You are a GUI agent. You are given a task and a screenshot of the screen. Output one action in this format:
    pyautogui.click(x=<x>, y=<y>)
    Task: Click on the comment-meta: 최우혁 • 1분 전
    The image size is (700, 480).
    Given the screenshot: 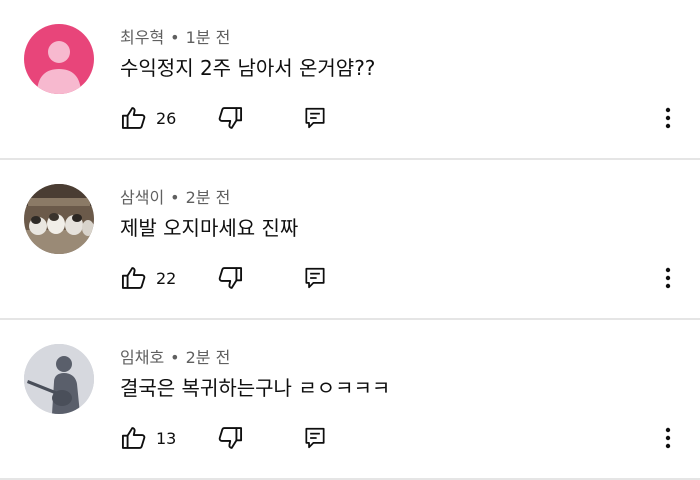 What is the action you would take?
    pyautogui.click(x=175, y=36)
    